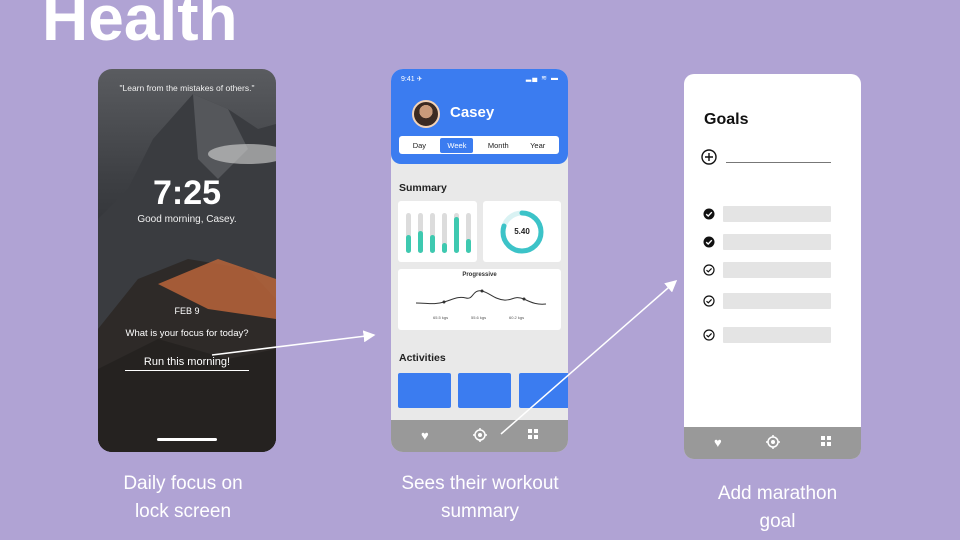 Image resolution: width=960 pixels, height=540 pixels. I want to click on ring-value: 5.40, so click(522, 231).